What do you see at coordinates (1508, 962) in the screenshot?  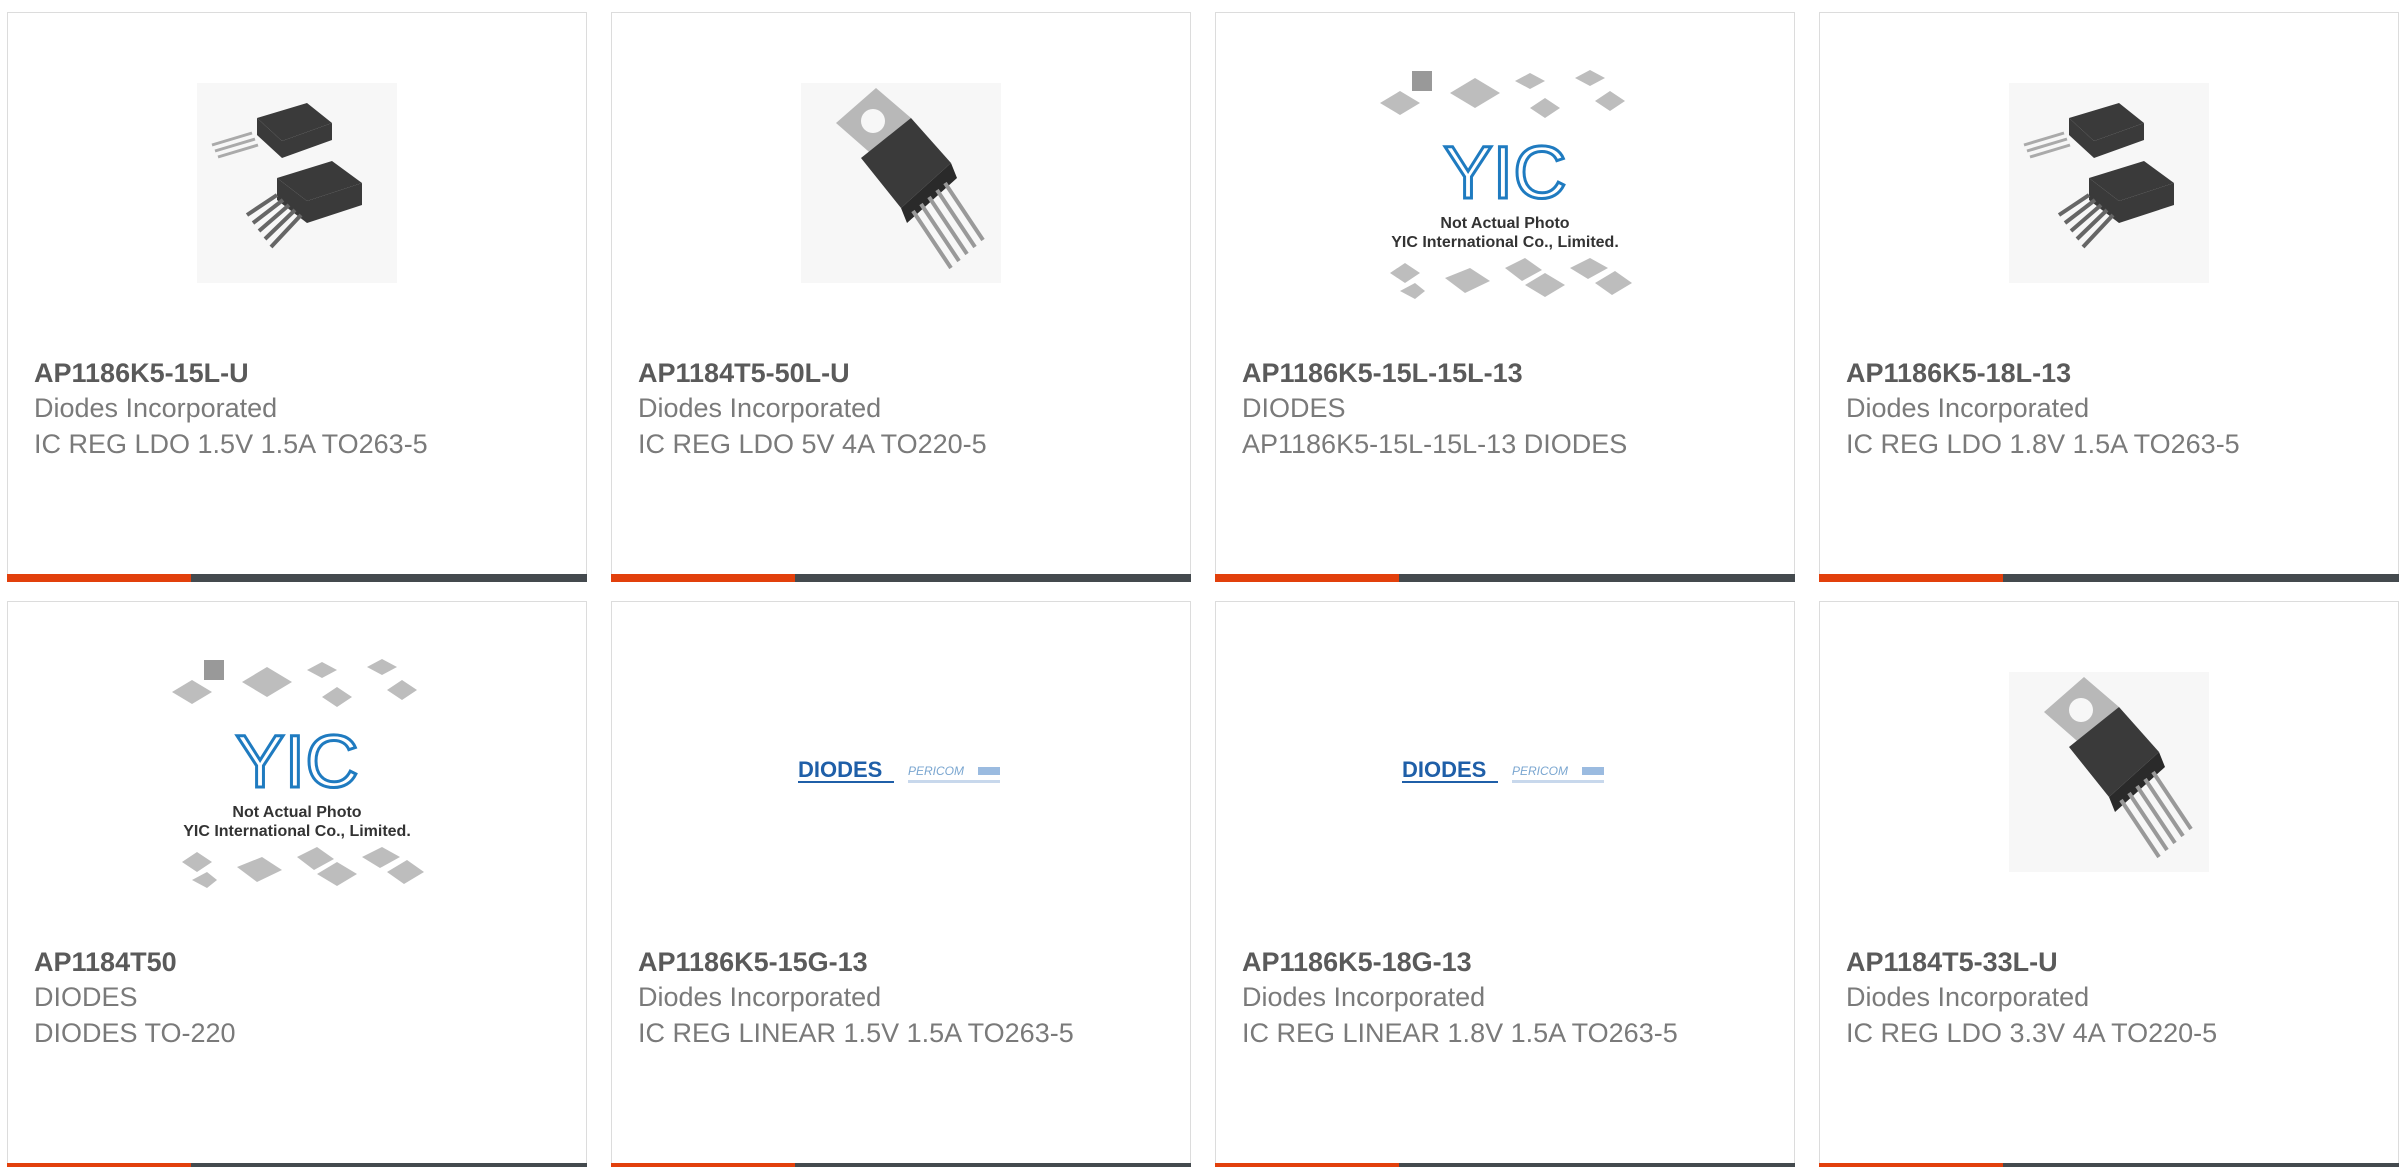 I see `part-number: AP1186K5-18G-13` at bounding box center [1508, 962].